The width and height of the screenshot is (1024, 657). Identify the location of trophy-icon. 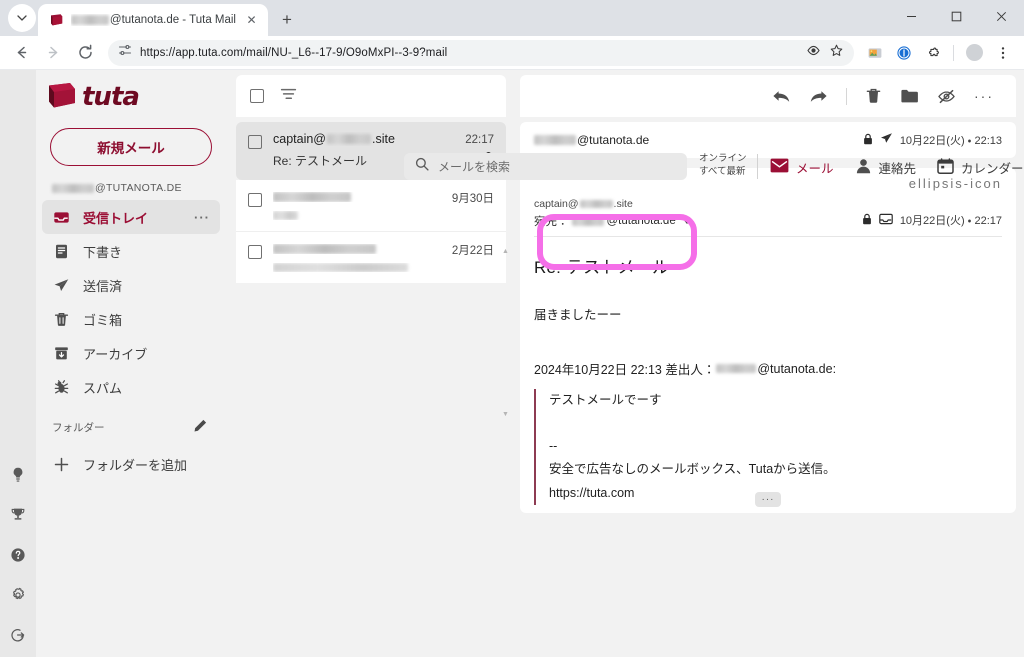
(18, 515).